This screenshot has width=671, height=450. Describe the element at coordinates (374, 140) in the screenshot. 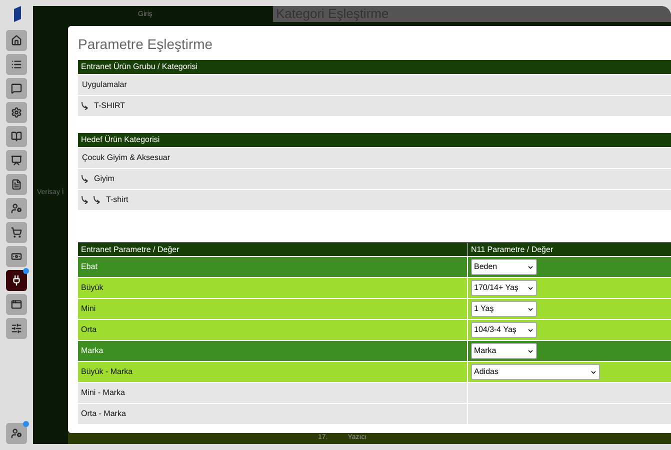

I see `table-header: Hedef Ürün Kategorisi` at that location.